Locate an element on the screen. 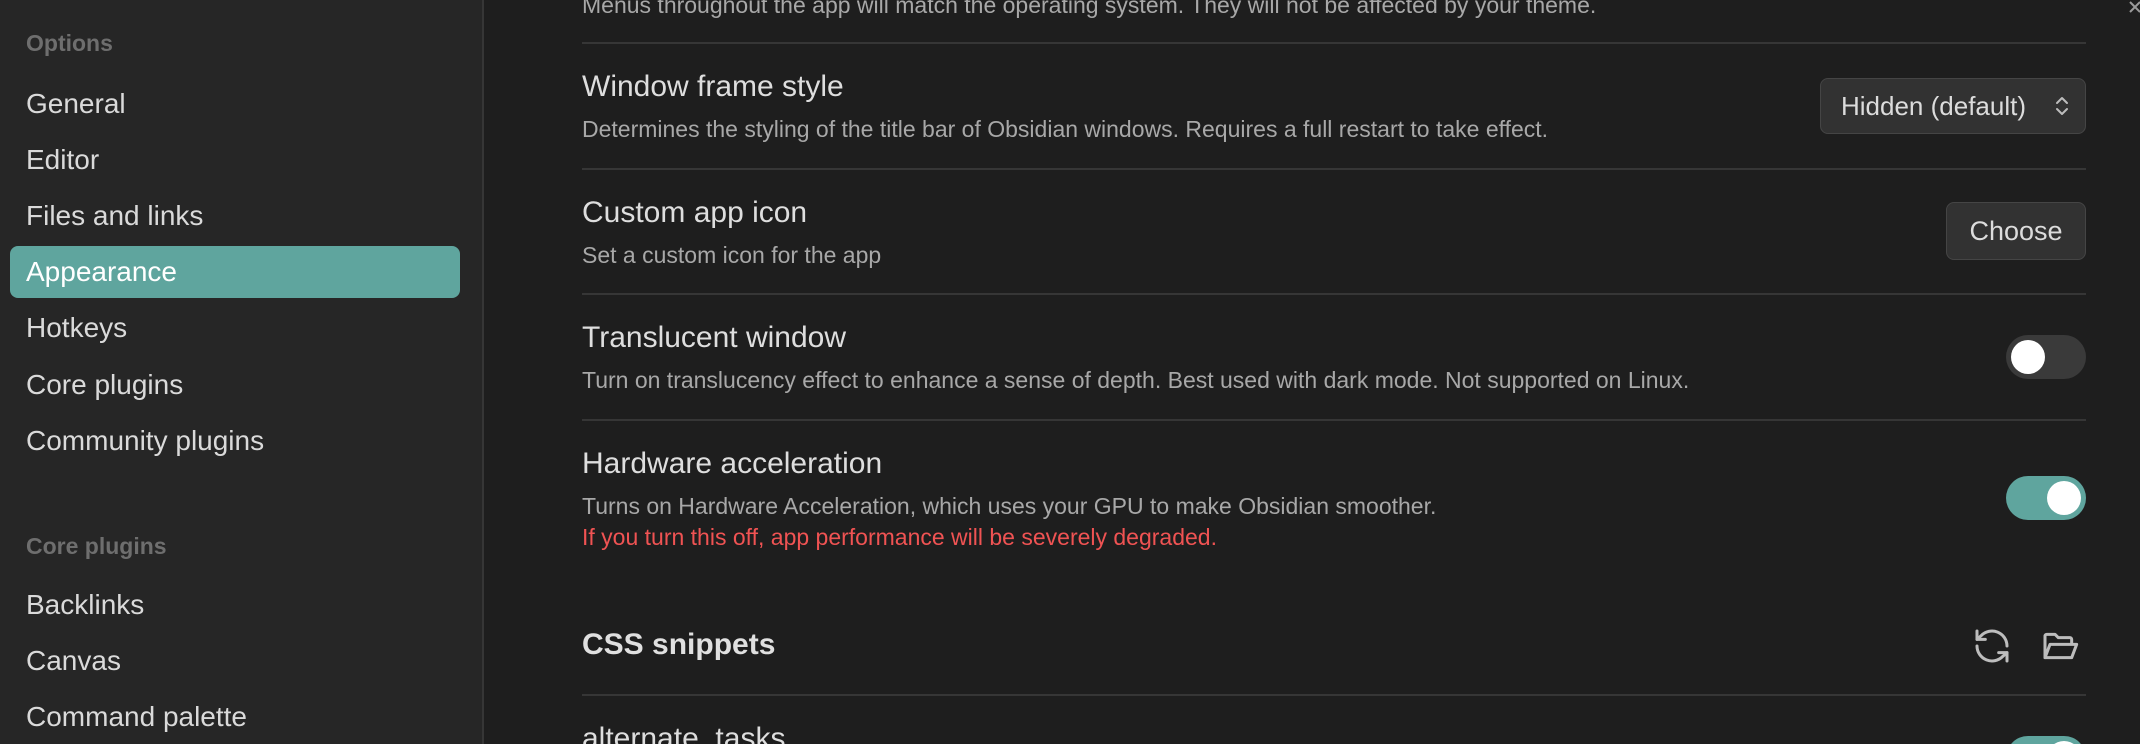 Image resolution: width=2140 pixels, height=744 pixels. snippet-title: alternate_tasks is located at coordinates (684, 733).